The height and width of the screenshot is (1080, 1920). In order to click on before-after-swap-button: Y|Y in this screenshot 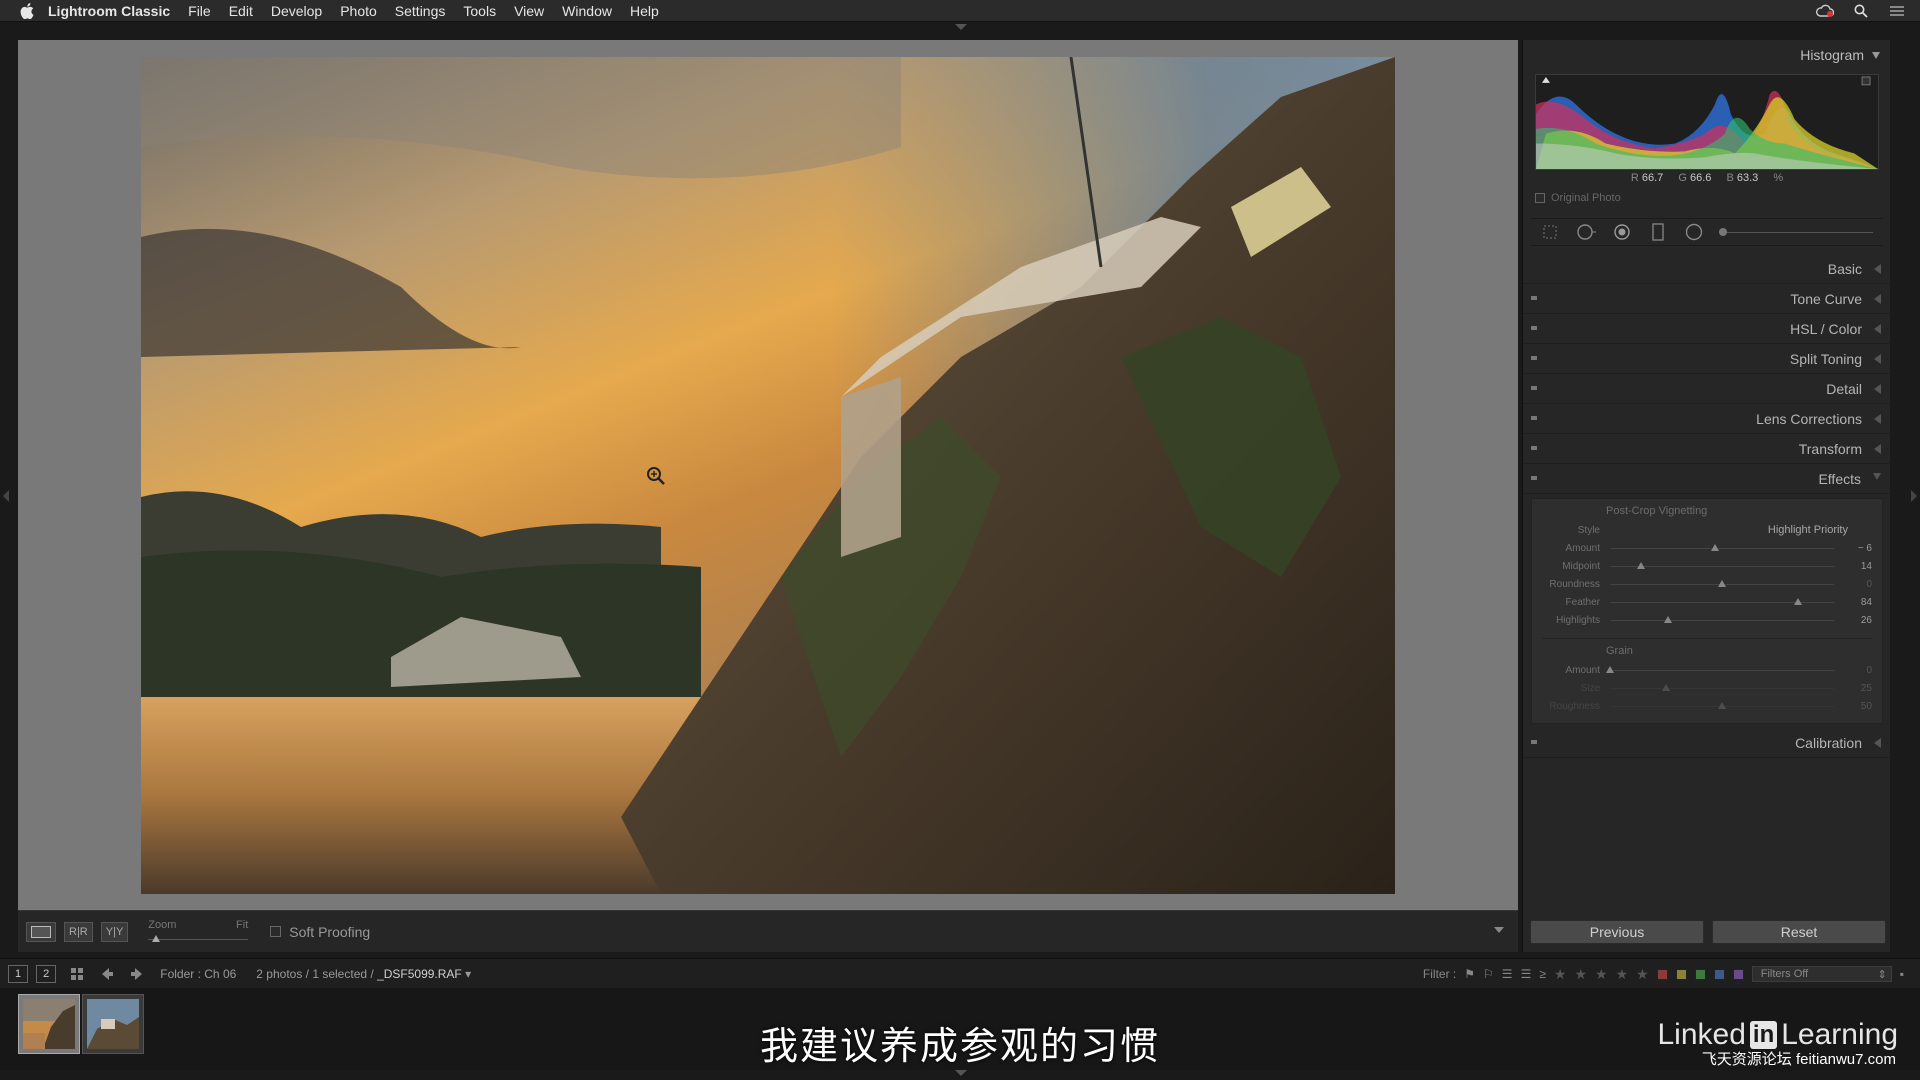, I will do `click(114, 931)`.